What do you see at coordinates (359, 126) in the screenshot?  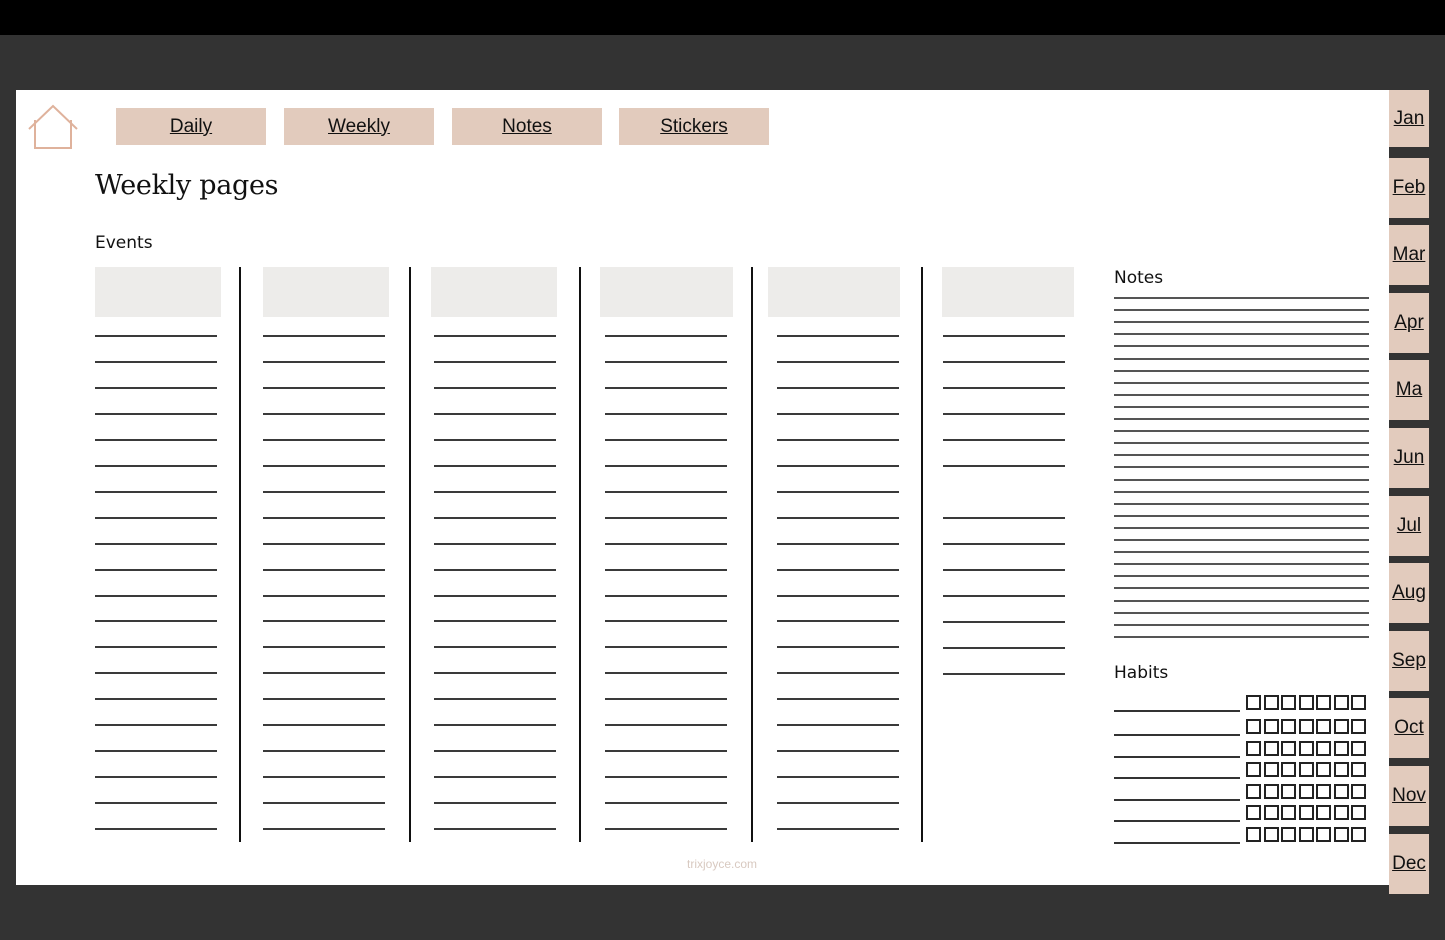 I see `tab-weekly: Weekly` at bounding box center [359, 126].